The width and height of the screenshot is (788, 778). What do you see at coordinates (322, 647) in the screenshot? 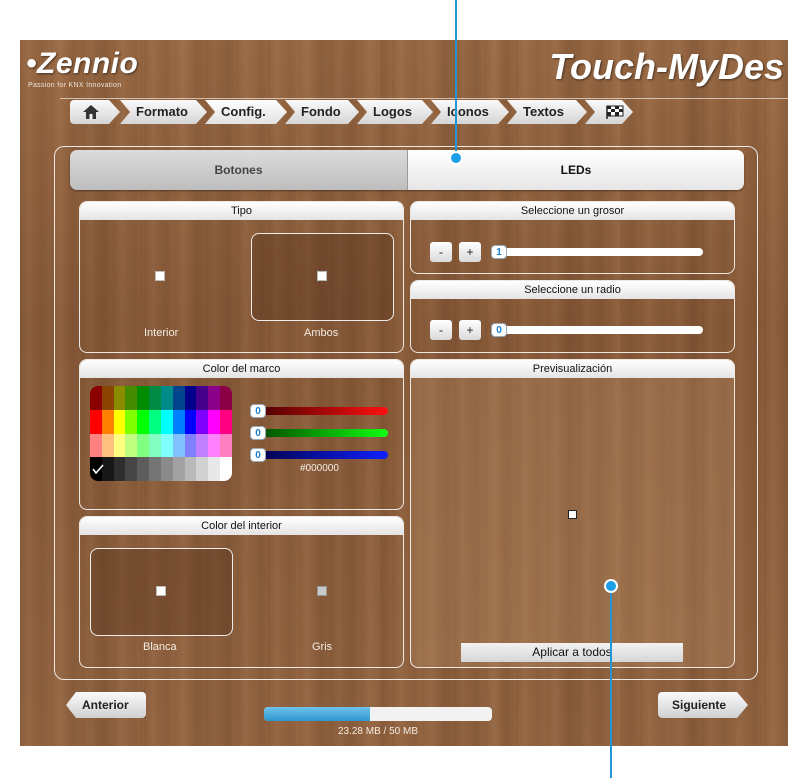
I see `interior-gris-label: Gris` at bounding box center [322, 647].